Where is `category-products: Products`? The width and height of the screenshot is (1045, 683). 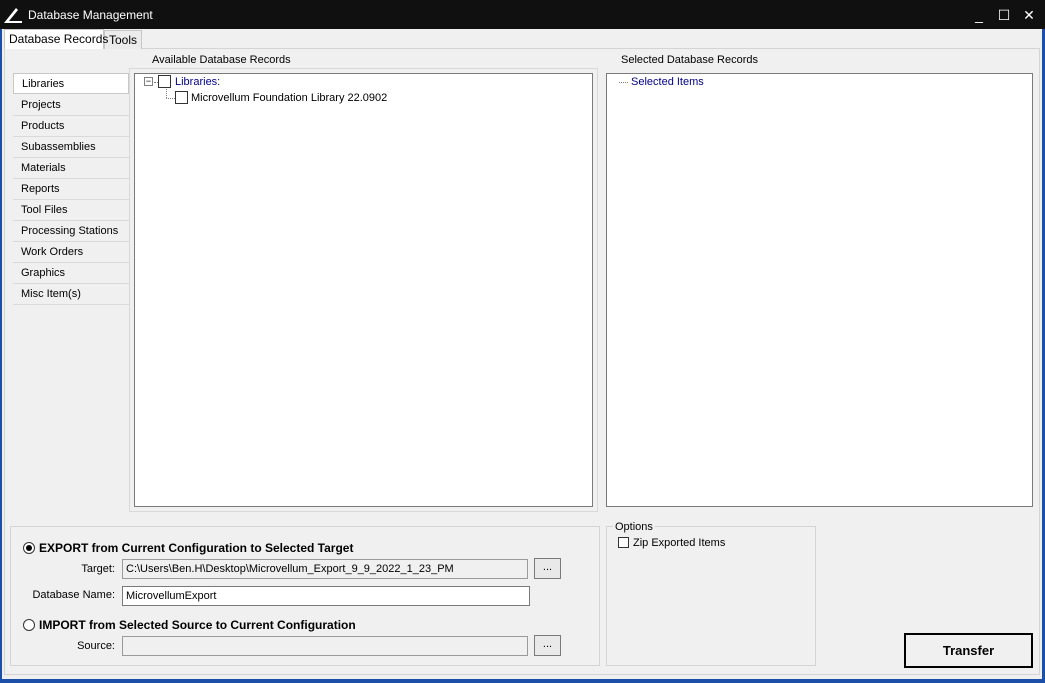
category-products: Products is located at coordinates (71, 126).